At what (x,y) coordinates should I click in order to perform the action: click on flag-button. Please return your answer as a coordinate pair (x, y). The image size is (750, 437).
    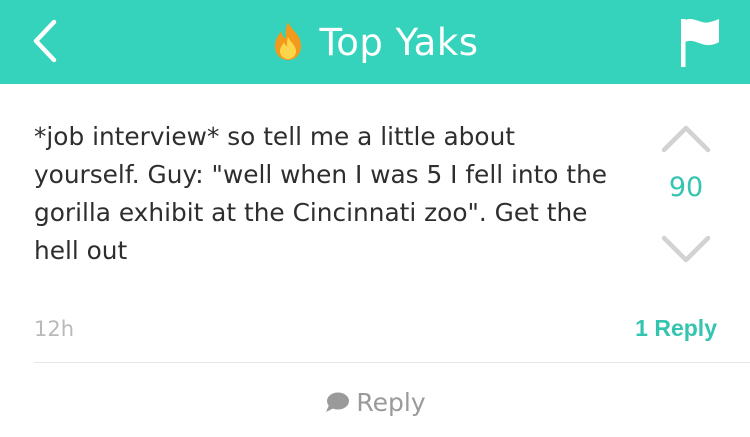
    Looking at the image, I should click on (700, 42).